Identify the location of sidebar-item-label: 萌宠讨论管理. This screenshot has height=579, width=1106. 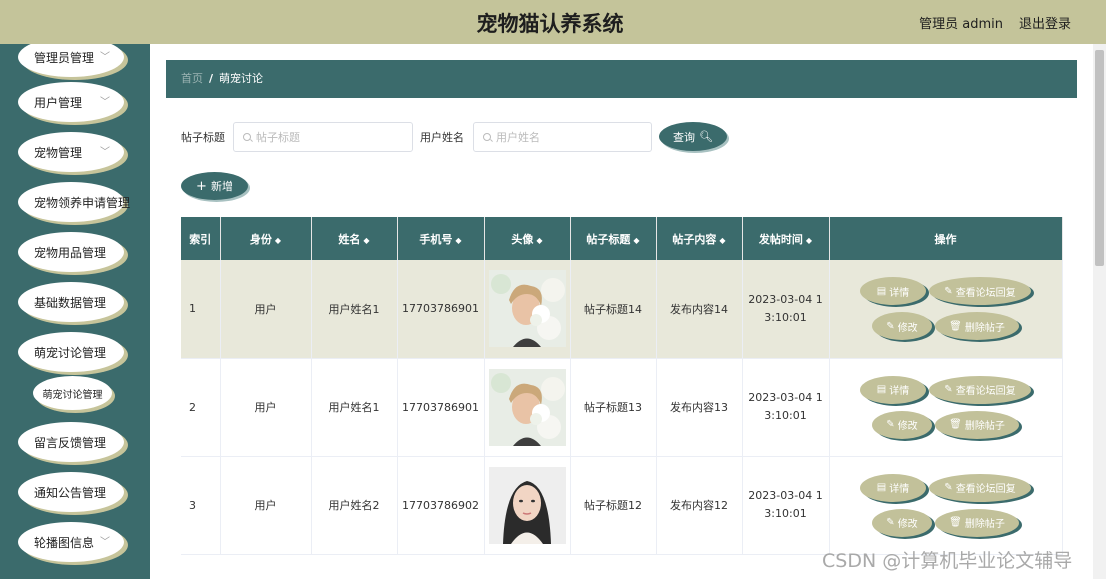
(70, 352).